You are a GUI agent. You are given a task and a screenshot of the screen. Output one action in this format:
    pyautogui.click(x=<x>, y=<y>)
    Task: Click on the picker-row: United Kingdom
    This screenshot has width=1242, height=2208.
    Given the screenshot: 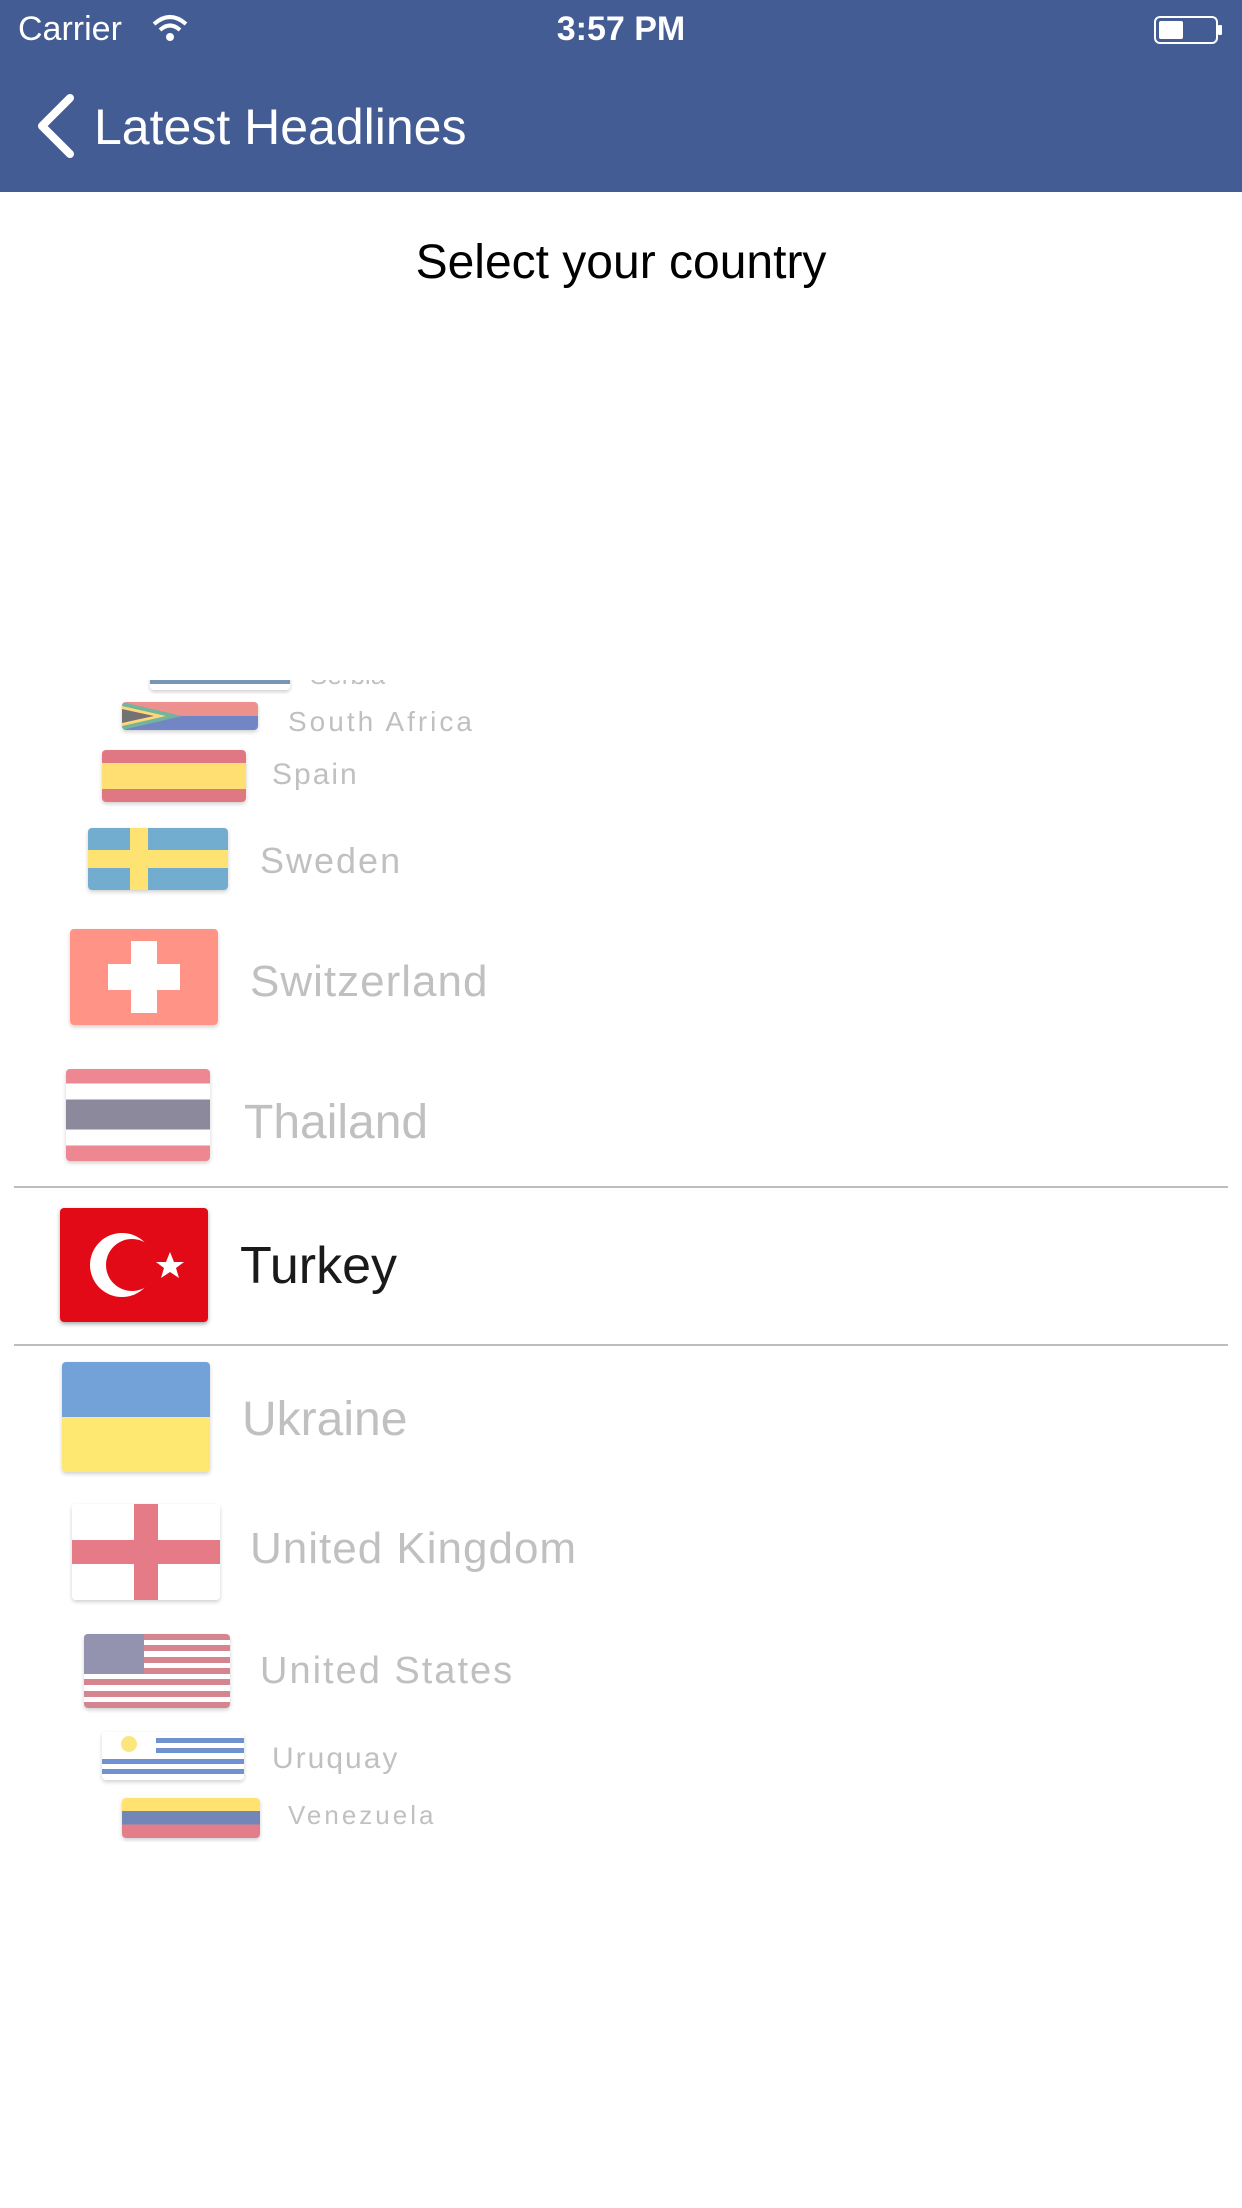 What is the action you would take?
    pyautogui.click(x=621, y=1560)
    